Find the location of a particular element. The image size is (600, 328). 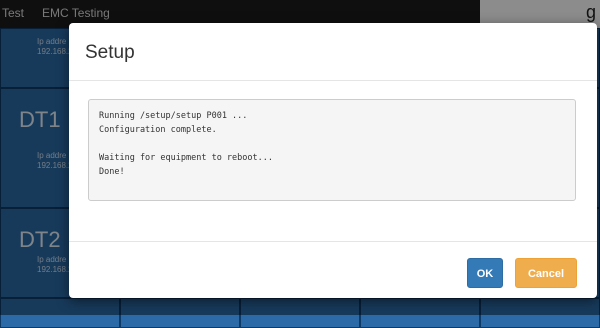

cancel-button: Cancel is located at coordinates (546, 273).